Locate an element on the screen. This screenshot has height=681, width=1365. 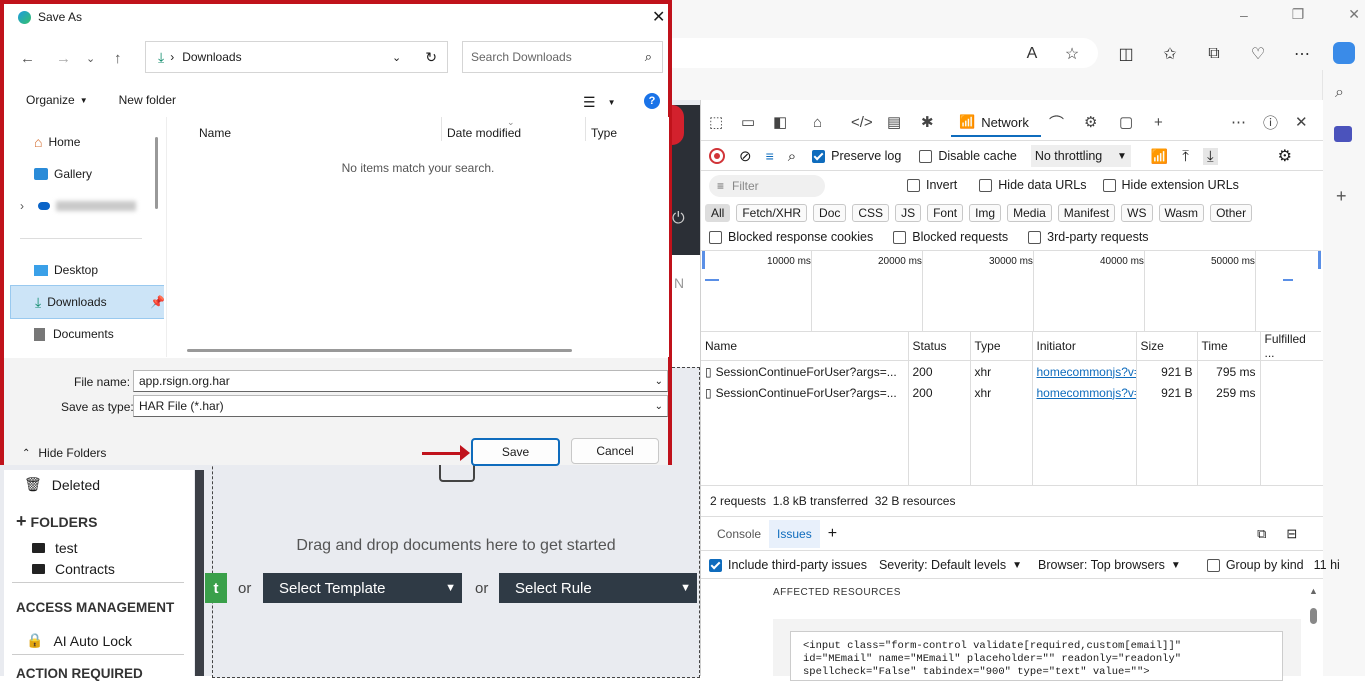
nav-item-documents: Documents 📌 is located at coordinates (84, 334).